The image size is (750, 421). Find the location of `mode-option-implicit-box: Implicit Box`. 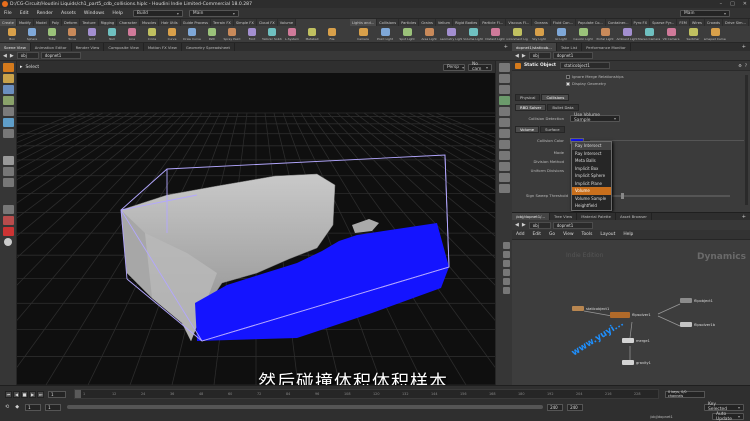

mode-option-implicit-box: Implicit Box is located at coordinates (591, 169).